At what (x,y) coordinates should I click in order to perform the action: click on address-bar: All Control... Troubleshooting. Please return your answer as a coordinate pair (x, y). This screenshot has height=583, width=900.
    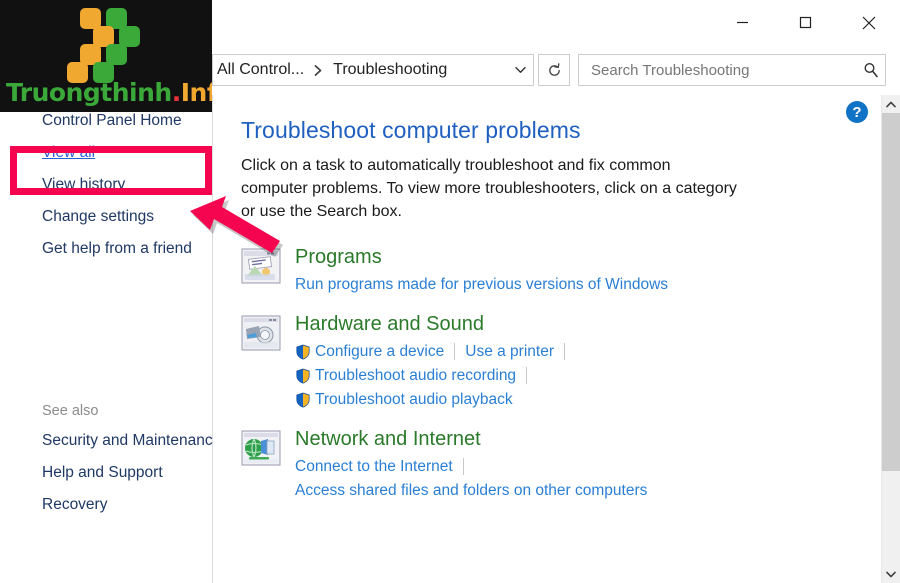
    Looking at the image, I should click on (373, 70).